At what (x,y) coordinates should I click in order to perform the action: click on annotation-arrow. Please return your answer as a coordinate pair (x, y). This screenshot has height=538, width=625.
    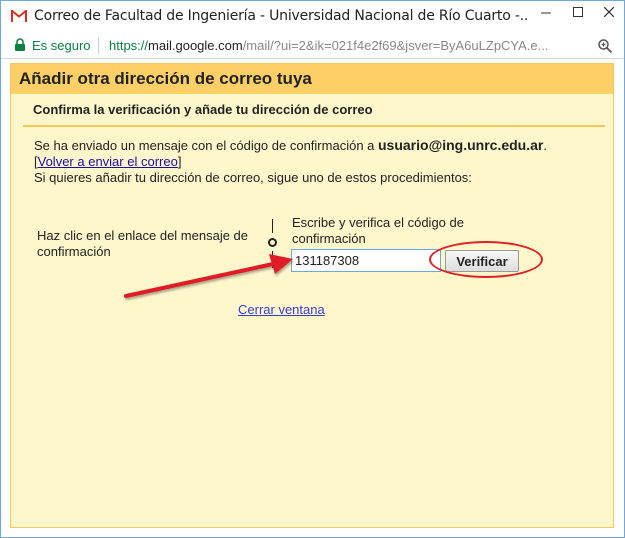
    Looking at the image, I should click on (208, 276).